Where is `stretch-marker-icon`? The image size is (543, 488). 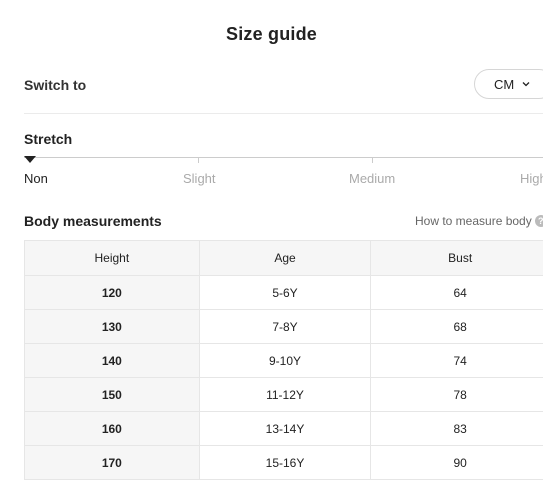
stretch-marker-icon is located at coordinates (30, 159).